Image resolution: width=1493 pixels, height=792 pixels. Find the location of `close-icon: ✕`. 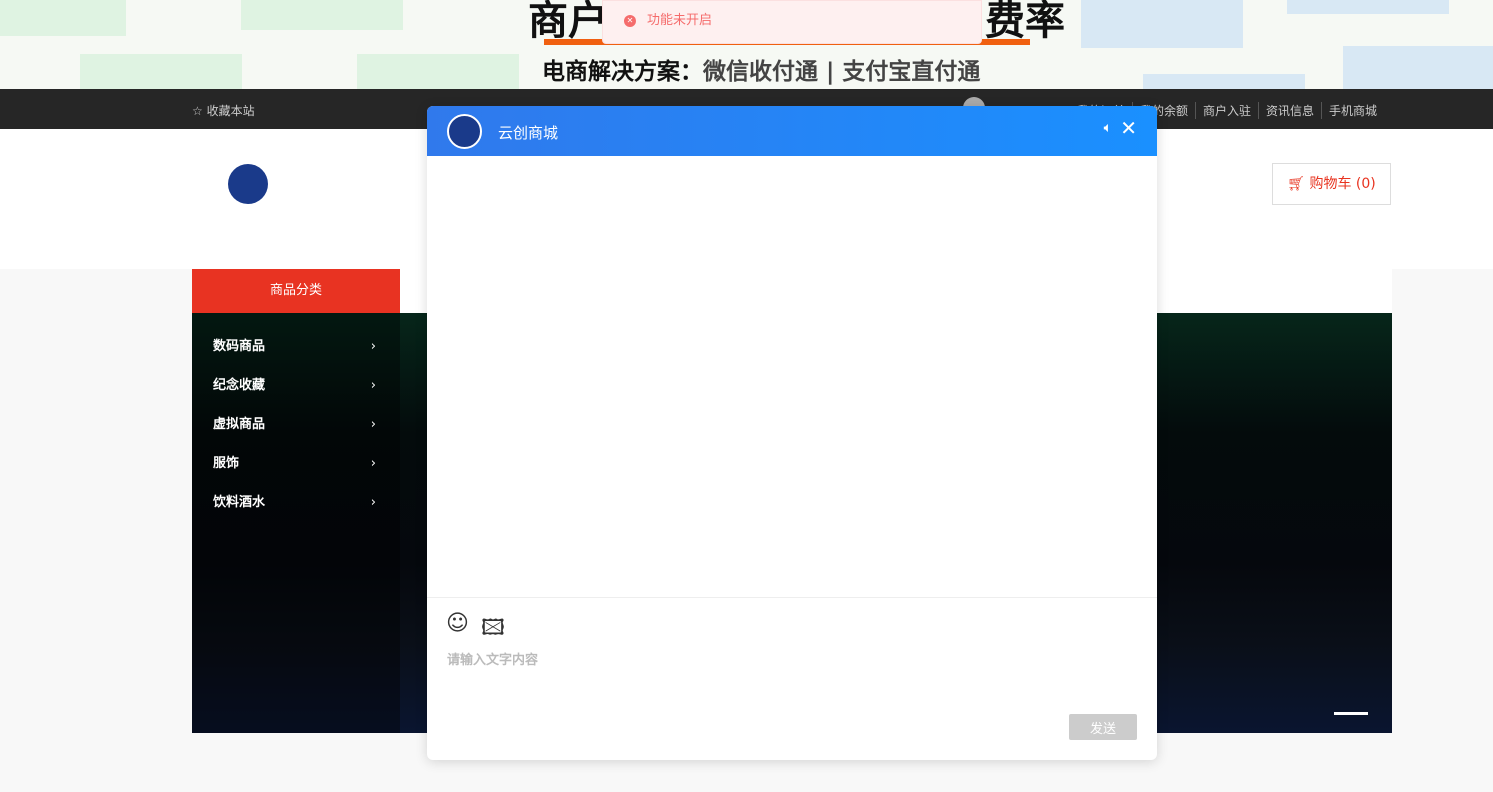

close-icon: ✕ is located at coordinates (1128, 128).